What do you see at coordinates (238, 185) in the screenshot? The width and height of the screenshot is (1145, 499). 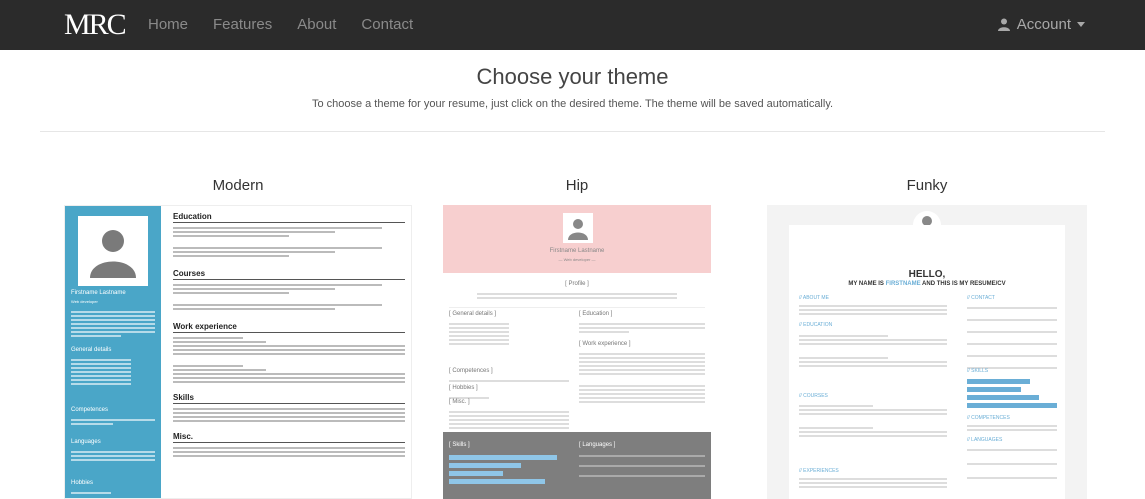 I see `theme-title-modern: Modern` at bounding box center [238, 185].